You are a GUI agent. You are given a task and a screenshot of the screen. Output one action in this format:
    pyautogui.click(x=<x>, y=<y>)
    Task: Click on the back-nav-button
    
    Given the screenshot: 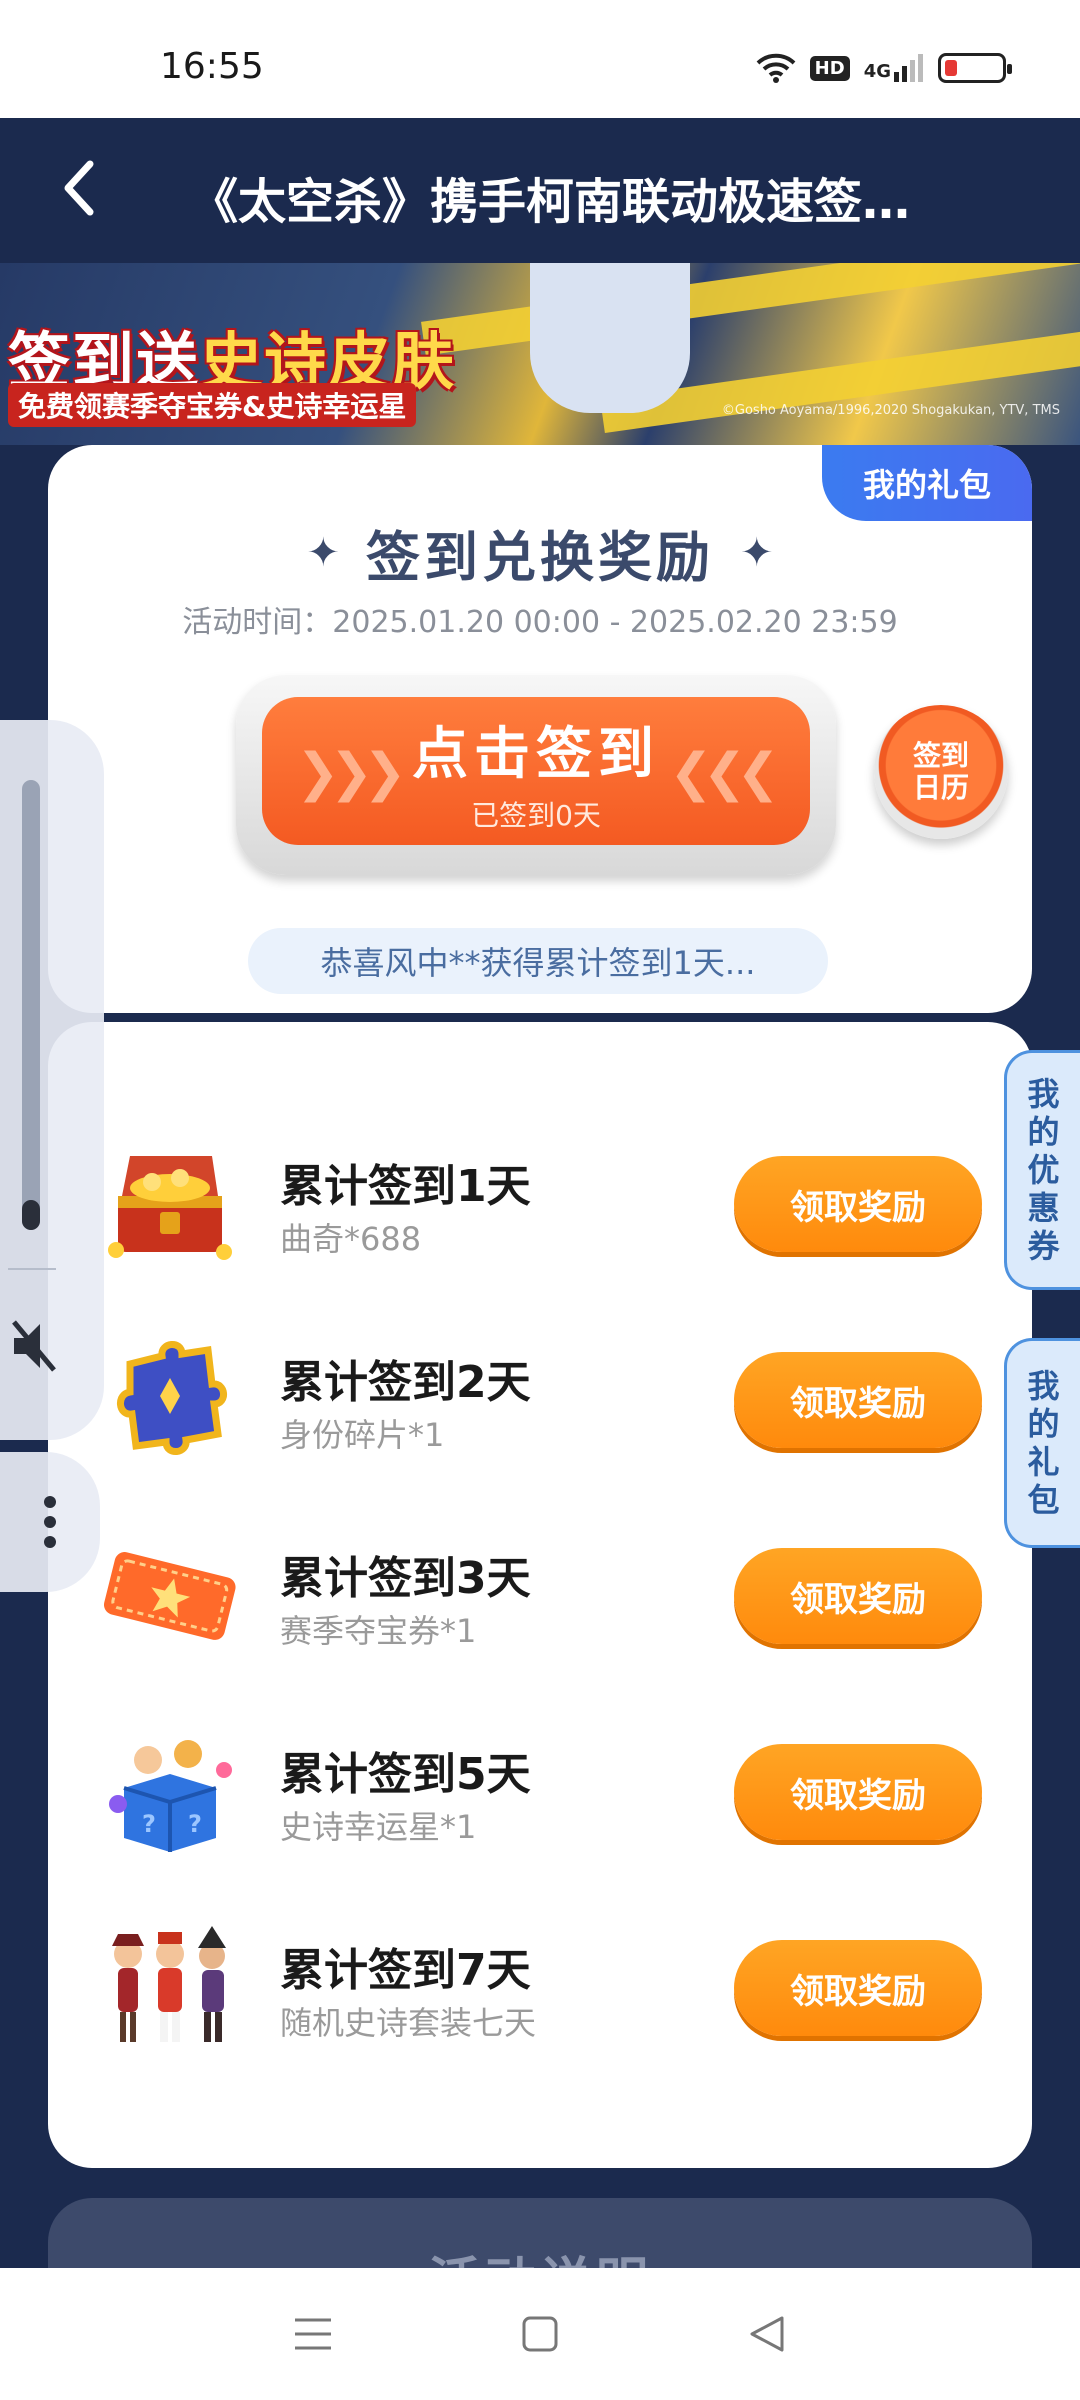 What is the action you would take?
    pyautogui.click(x=767, y=2334)
    